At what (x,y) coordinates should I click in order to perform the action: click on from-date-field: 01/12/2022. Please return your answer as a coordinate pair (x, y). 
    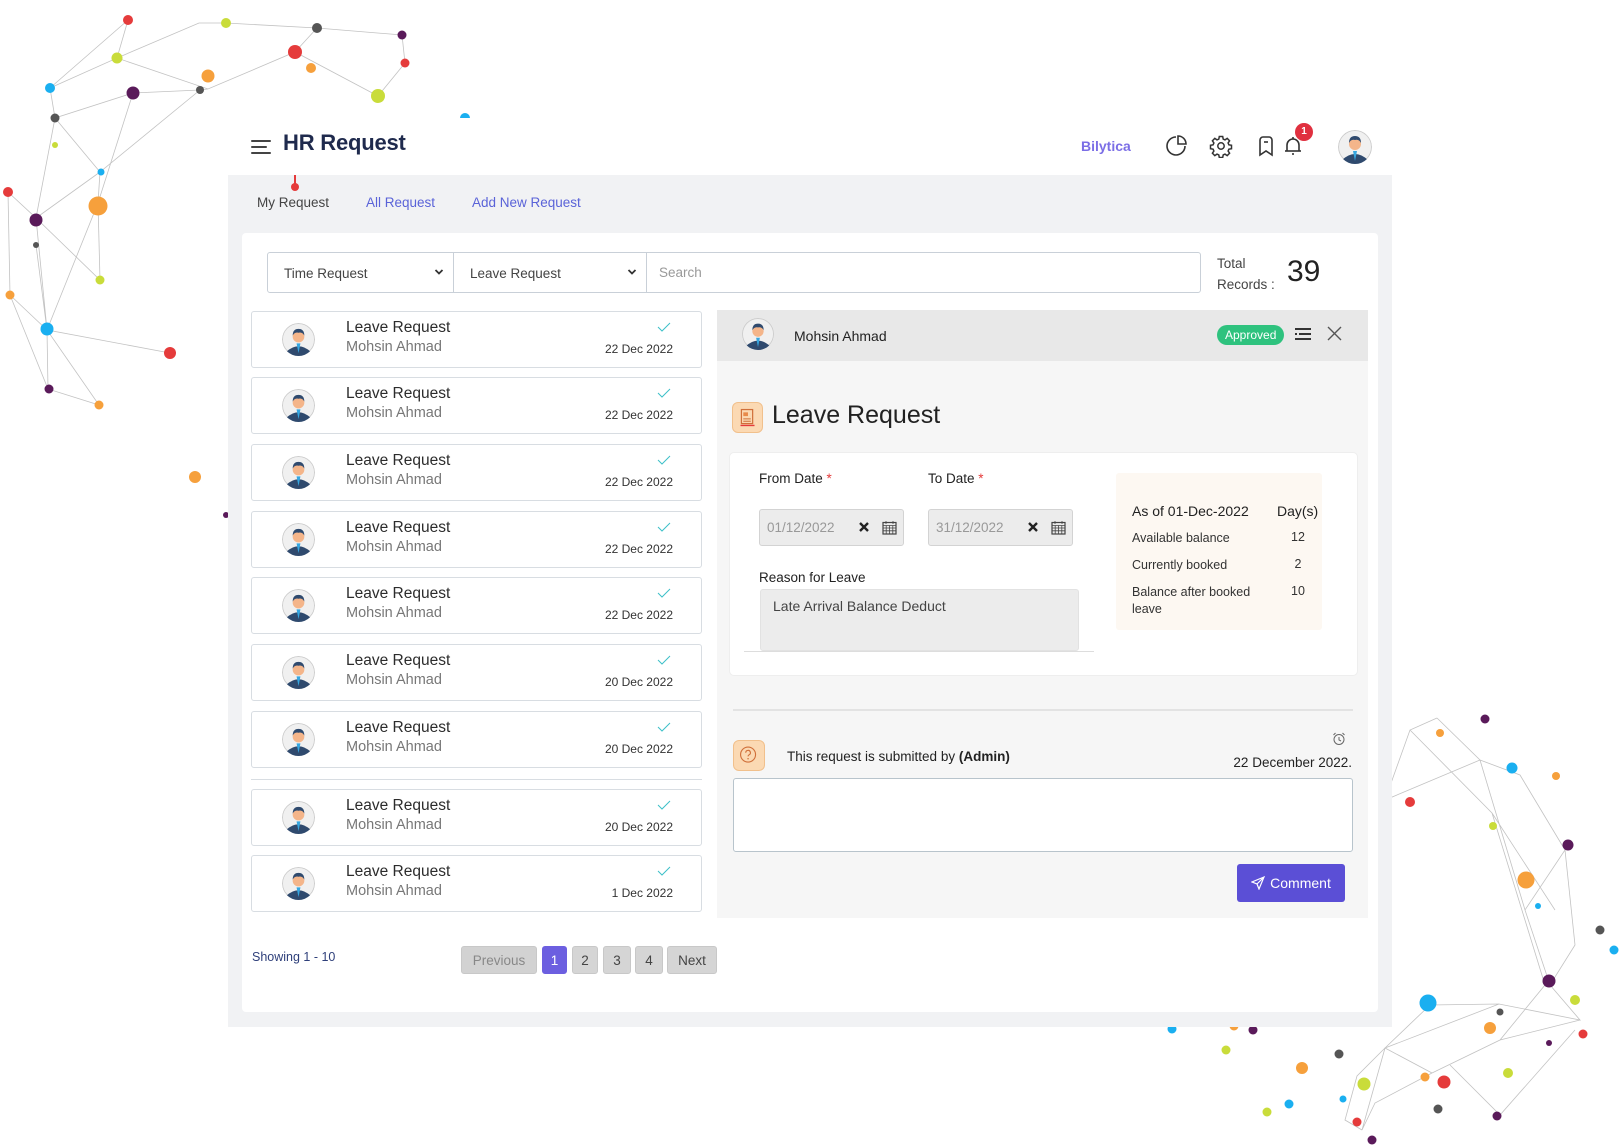
    Looking at the image, I should click on (831, 527).